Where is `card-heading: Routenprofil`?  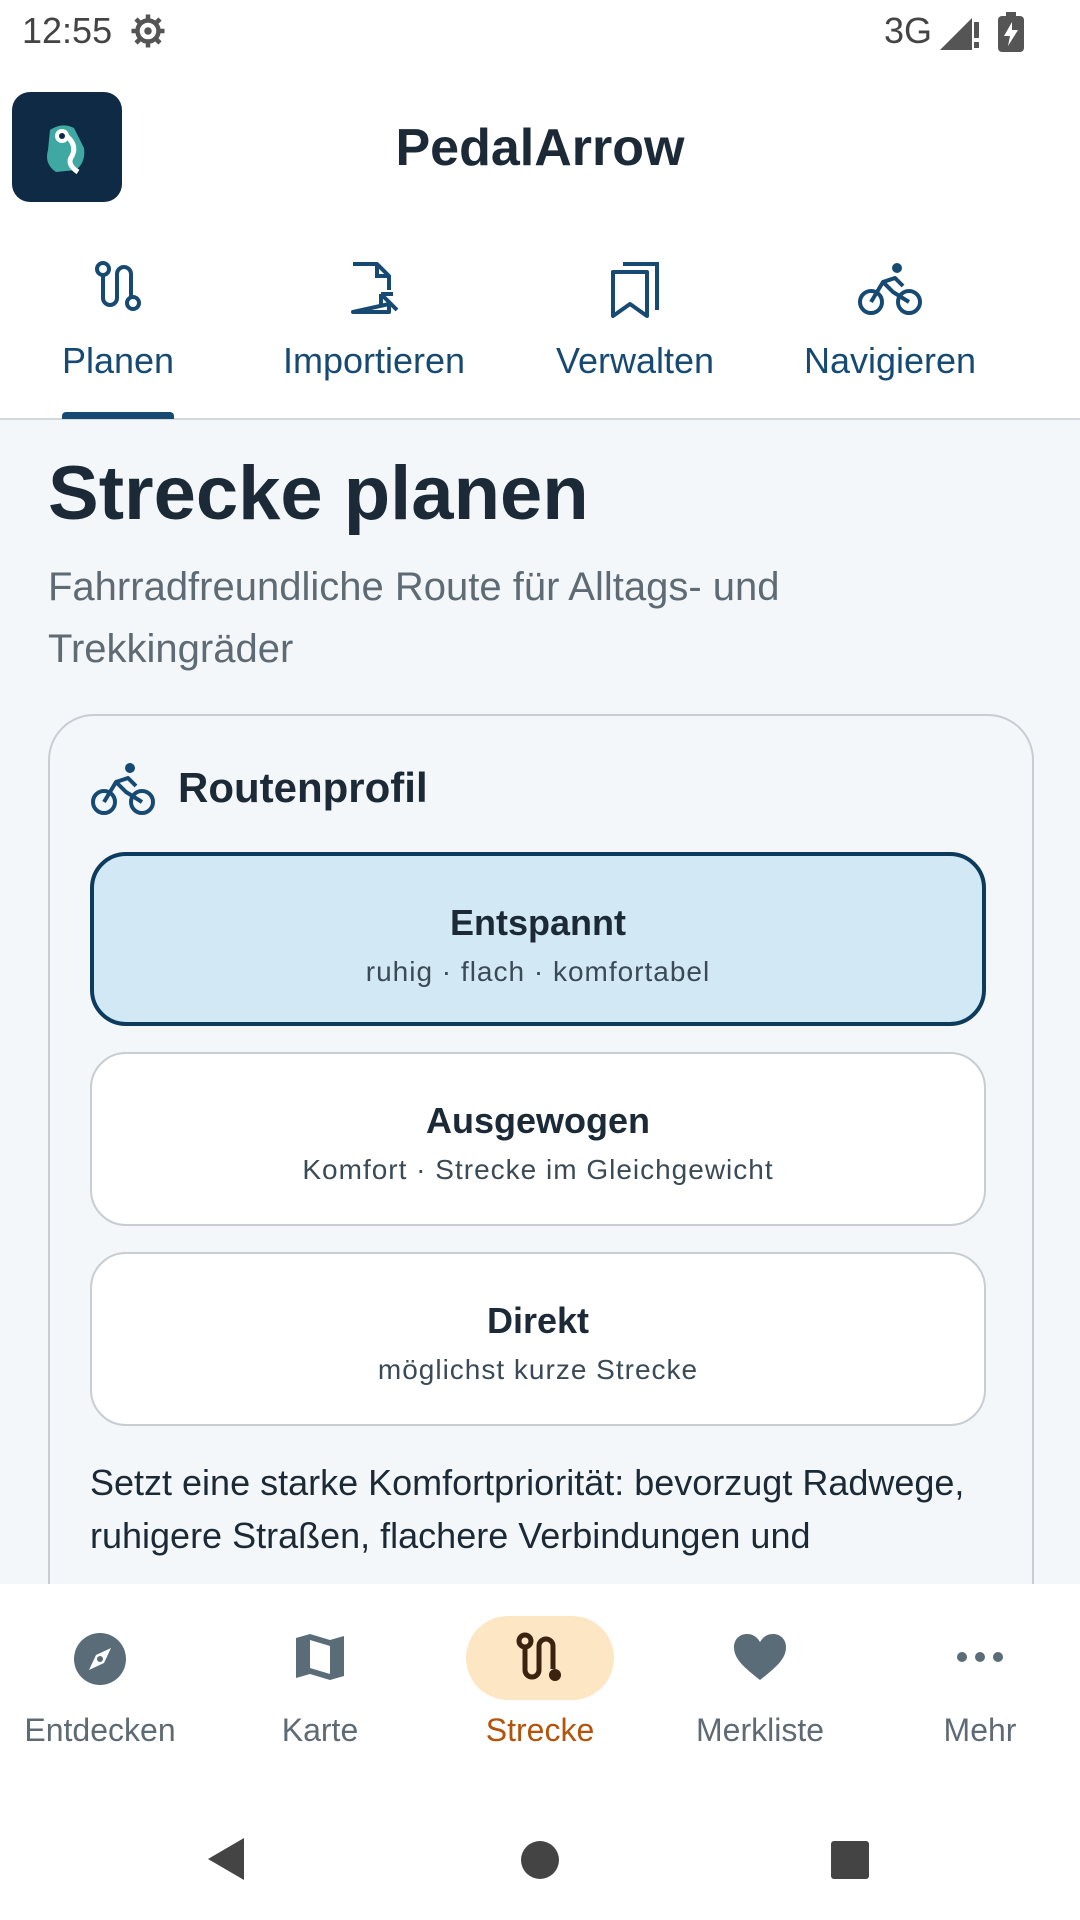 card-heading: Routenprofil is located at coordinates (303, 787).